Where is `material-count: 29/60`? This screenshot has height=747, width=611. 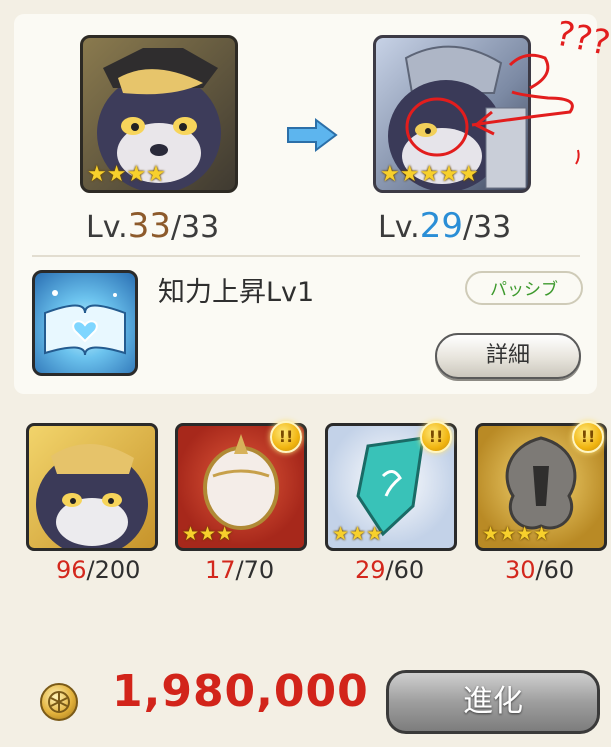
material-count: 29/60 is located at coordinates (389, 570).